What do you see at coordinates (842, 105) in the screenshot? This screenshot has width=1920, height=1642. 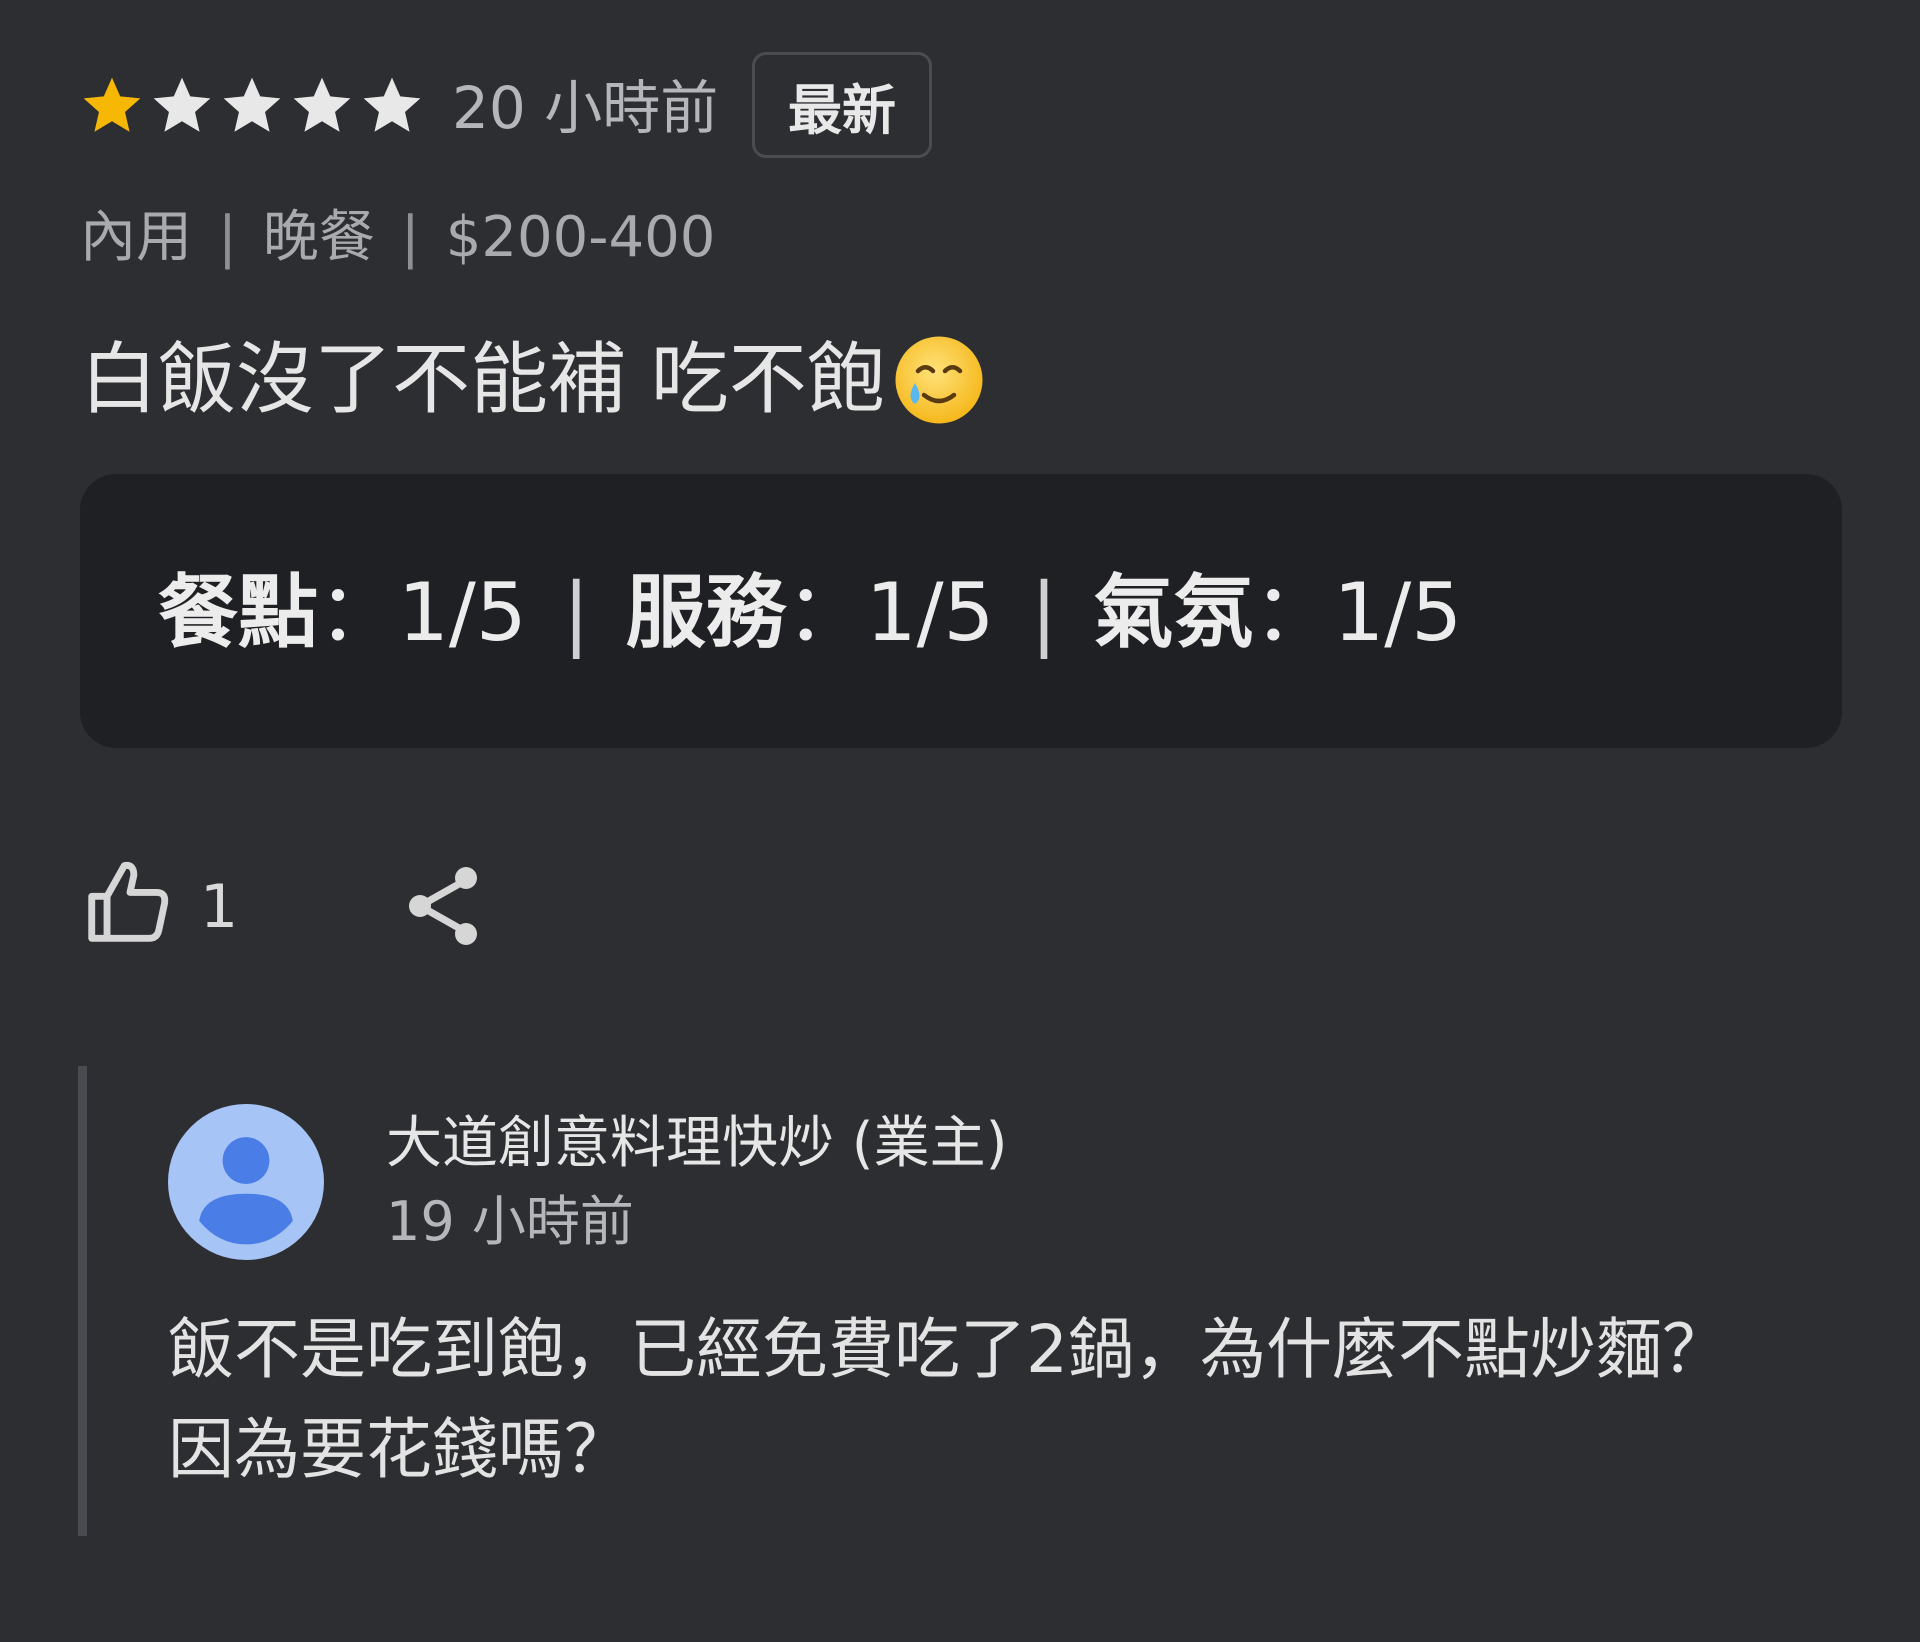 I see `newest-badge: 最新` at bounding box center [842, 105].